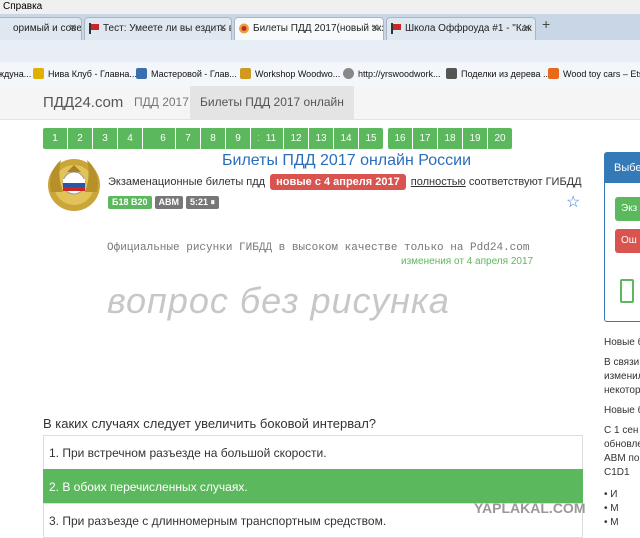 The image size is (640, 538). What do you see at coordinates (238, 138) in the screenshot?
I see `ticket-number-button: 9` at bounding box center [238, 138].